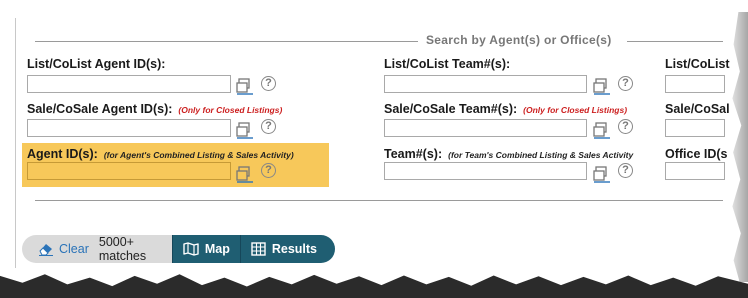  What do you see at coordinates (15, 143) in the screenshot?
I see `left-border` at bounding box center [15, 143].